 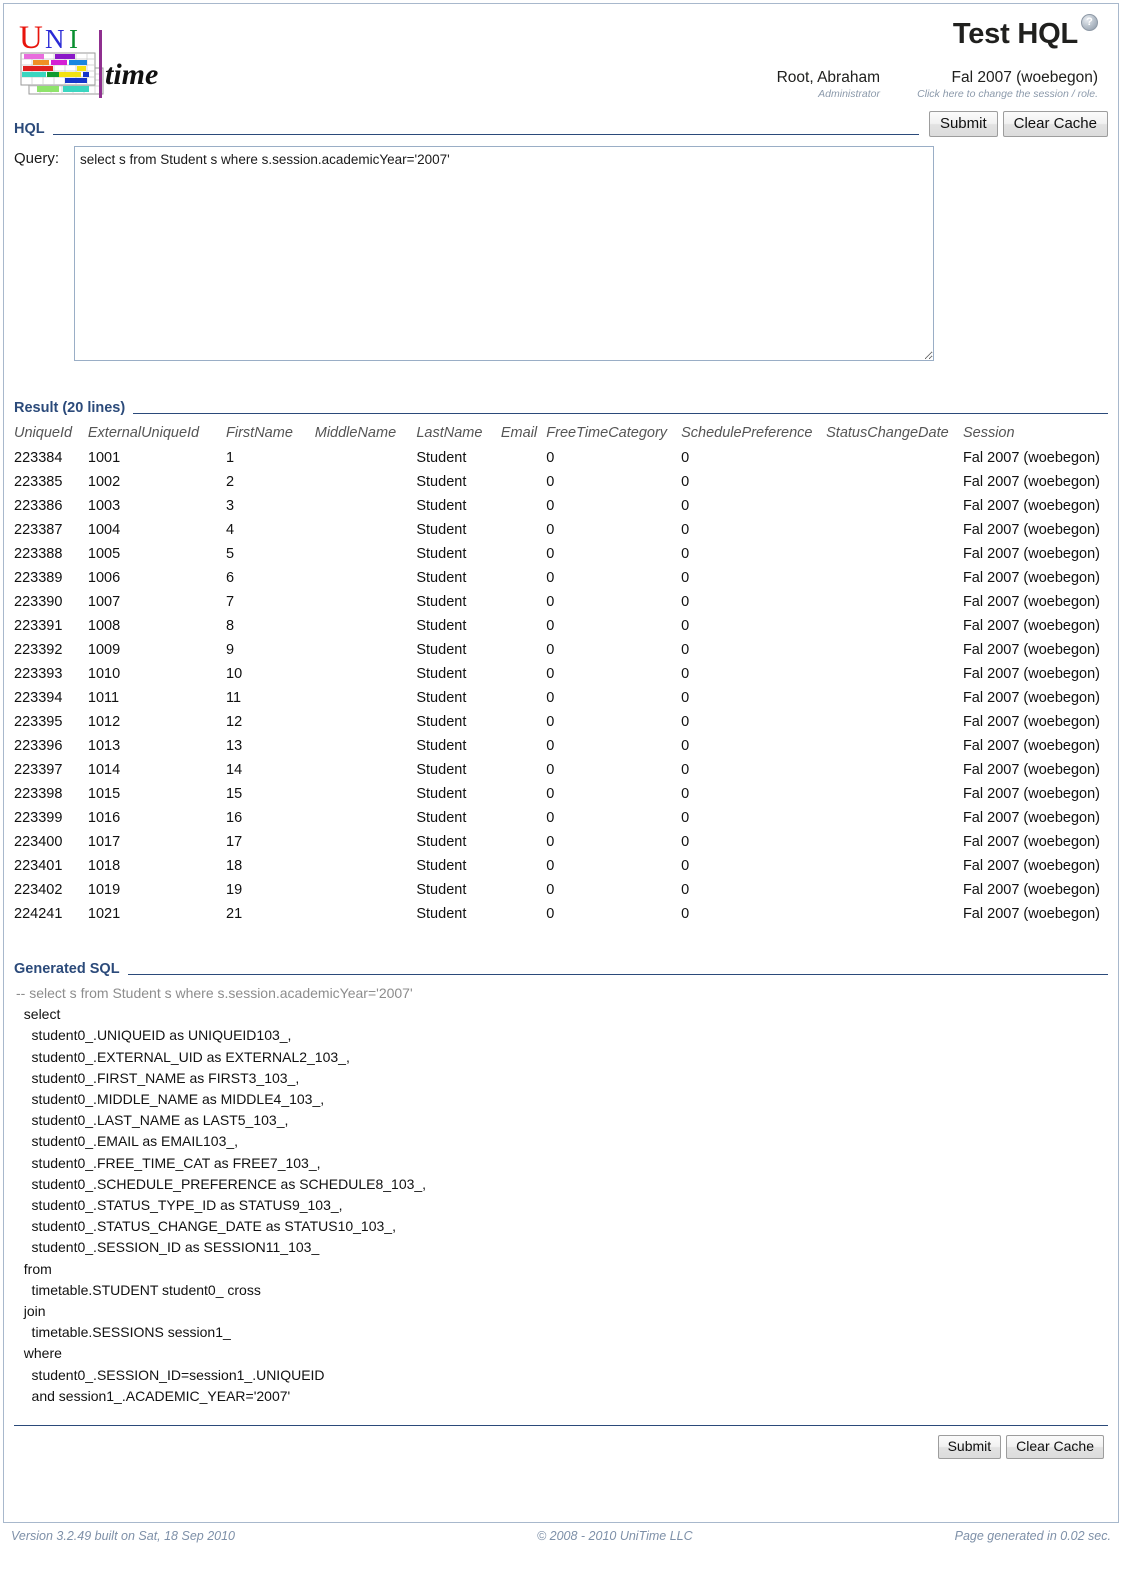 I want to click on session-change-hint: Click here to change the session / role., so click(x=1007, y=94).